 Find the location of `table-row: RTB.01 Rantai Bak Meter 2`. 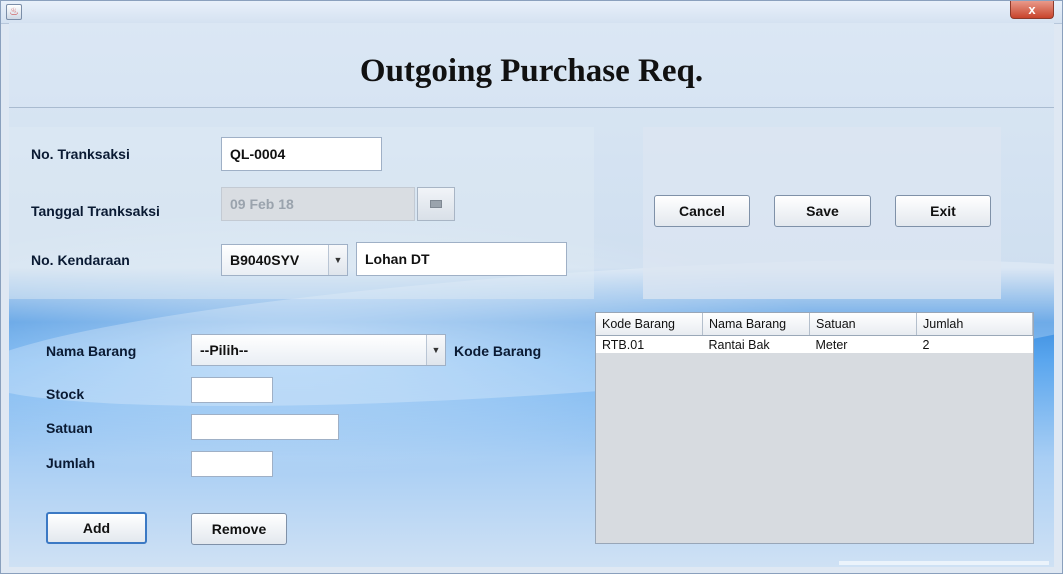

table-row: RTB.01 Rantai Bak Meter 2 is located at coordinates (814, 344).